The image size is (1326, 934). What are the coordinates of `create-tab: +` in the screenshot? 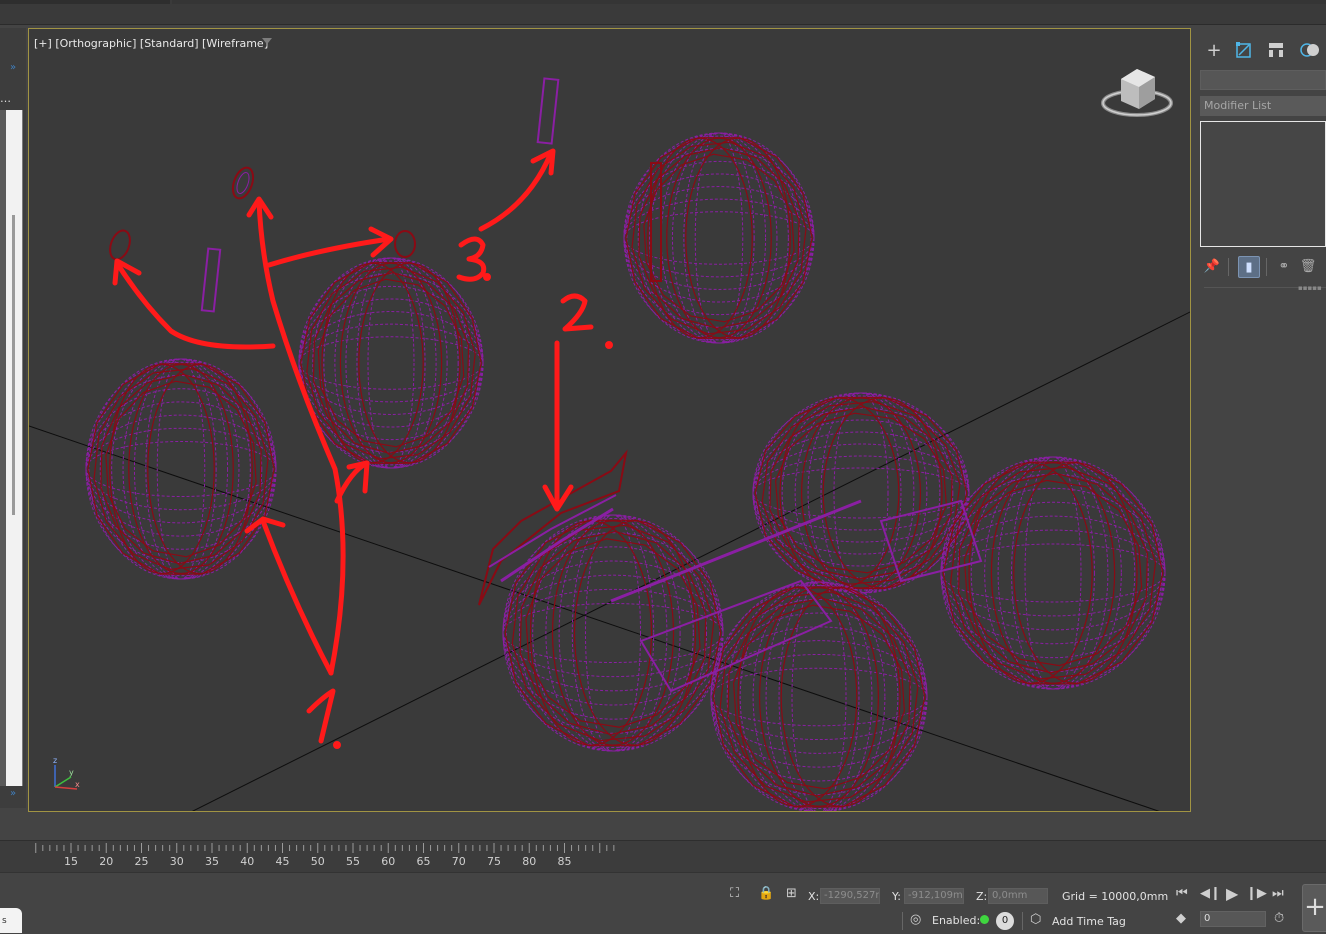 It's located at (1214, 50).